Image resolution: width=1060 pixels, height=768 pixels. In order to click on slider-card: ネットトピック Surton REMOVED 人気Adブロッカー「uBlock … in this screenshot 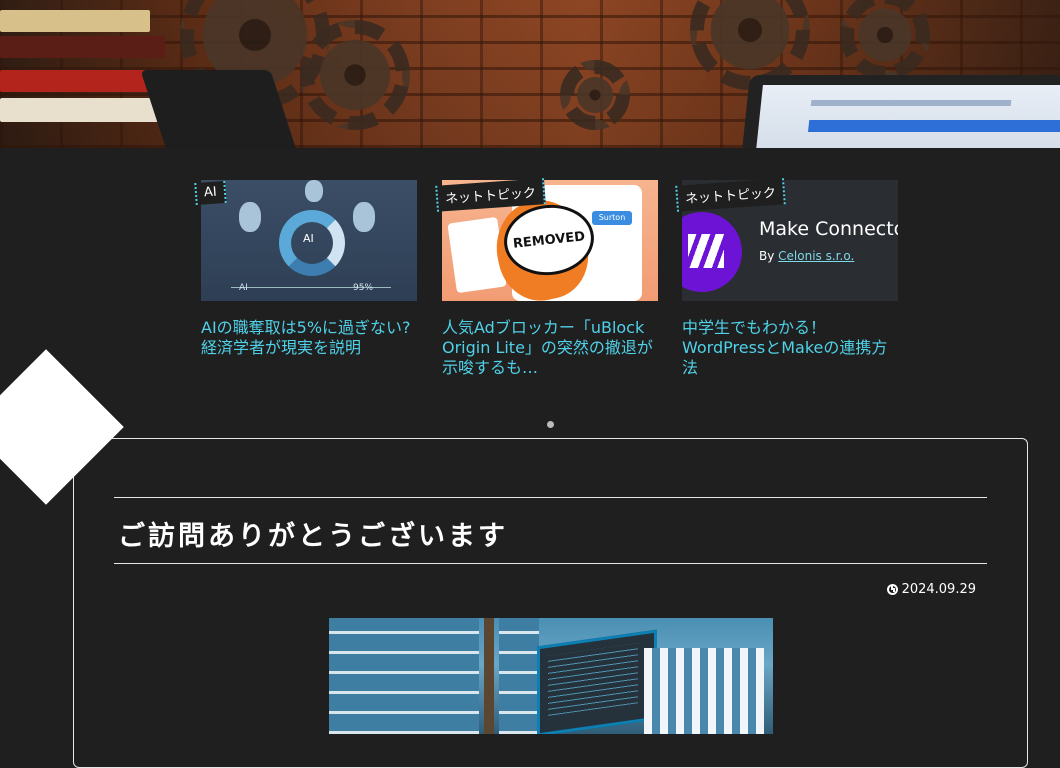, I will do `click(546, 278)`.